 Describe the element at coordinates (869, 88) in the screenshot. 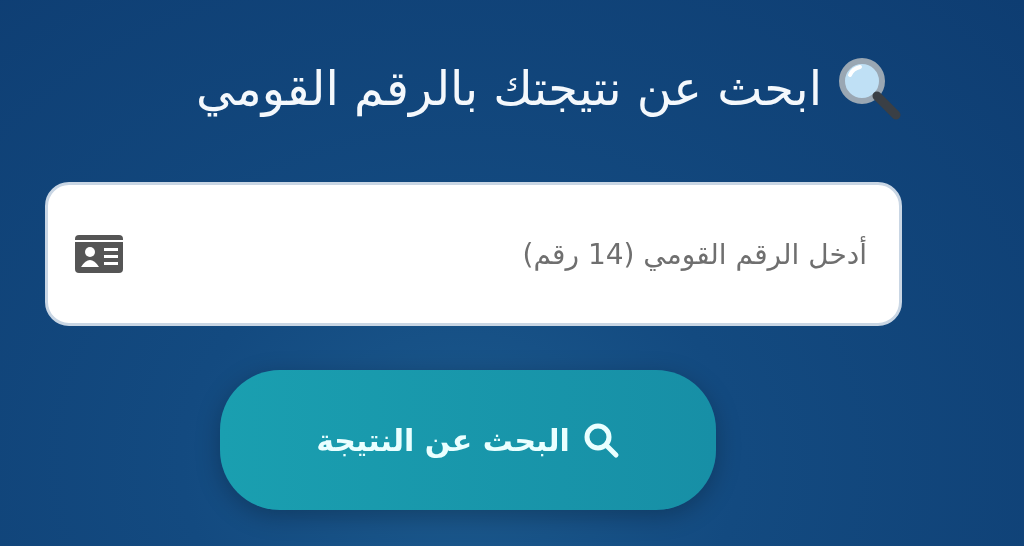

I see `magnifier-icon` at that location.